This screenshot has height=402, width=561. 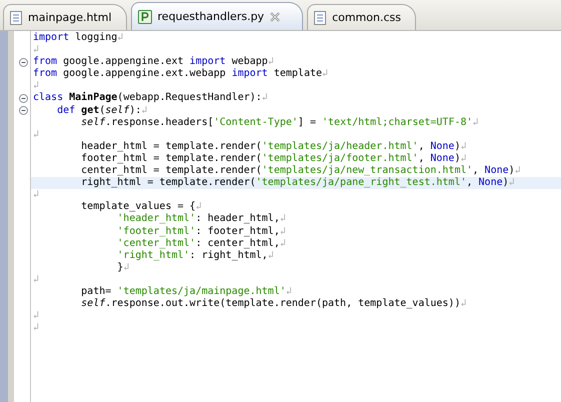 I want to click on editor-tab: mainpage.html, so click(x=65, y=17).